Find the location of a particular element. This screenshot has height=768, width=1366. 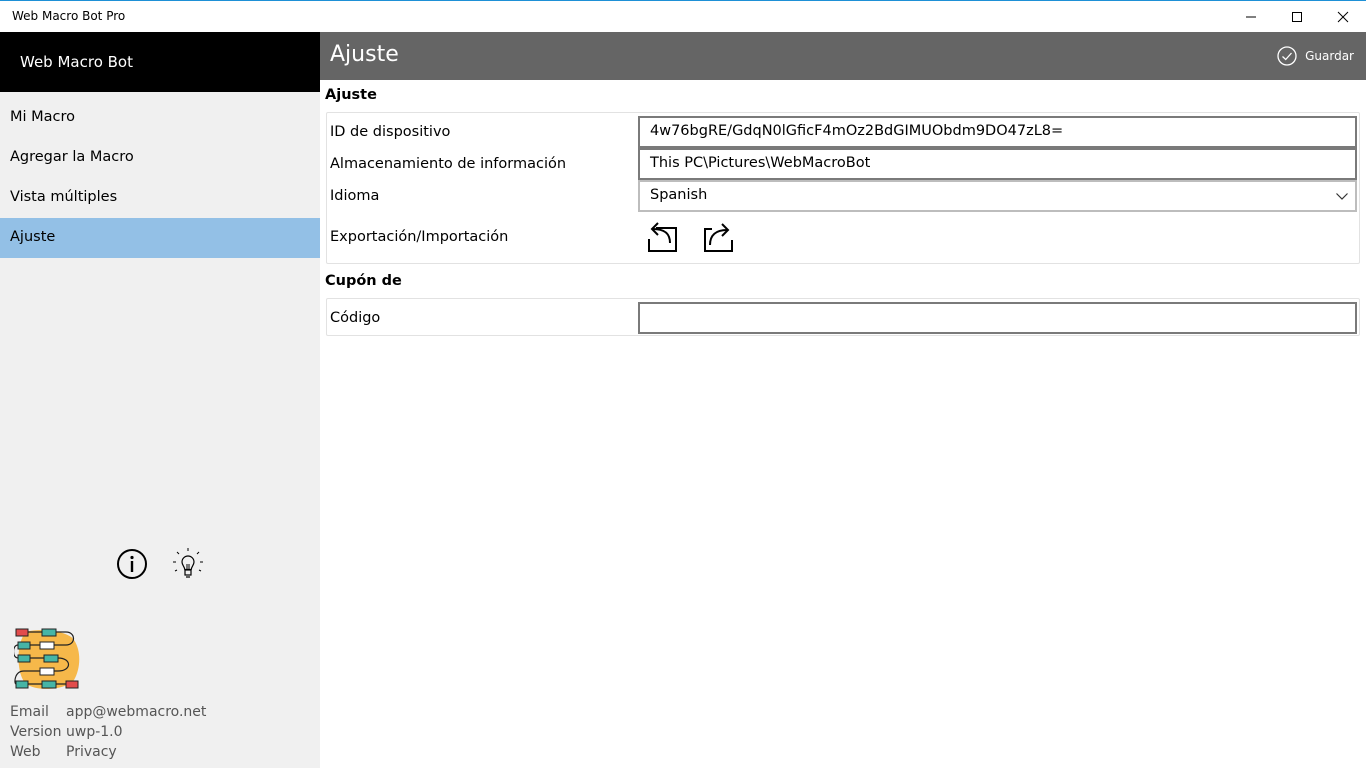

page-header: Ajuste Guardar is located at coordinates (843, 56).